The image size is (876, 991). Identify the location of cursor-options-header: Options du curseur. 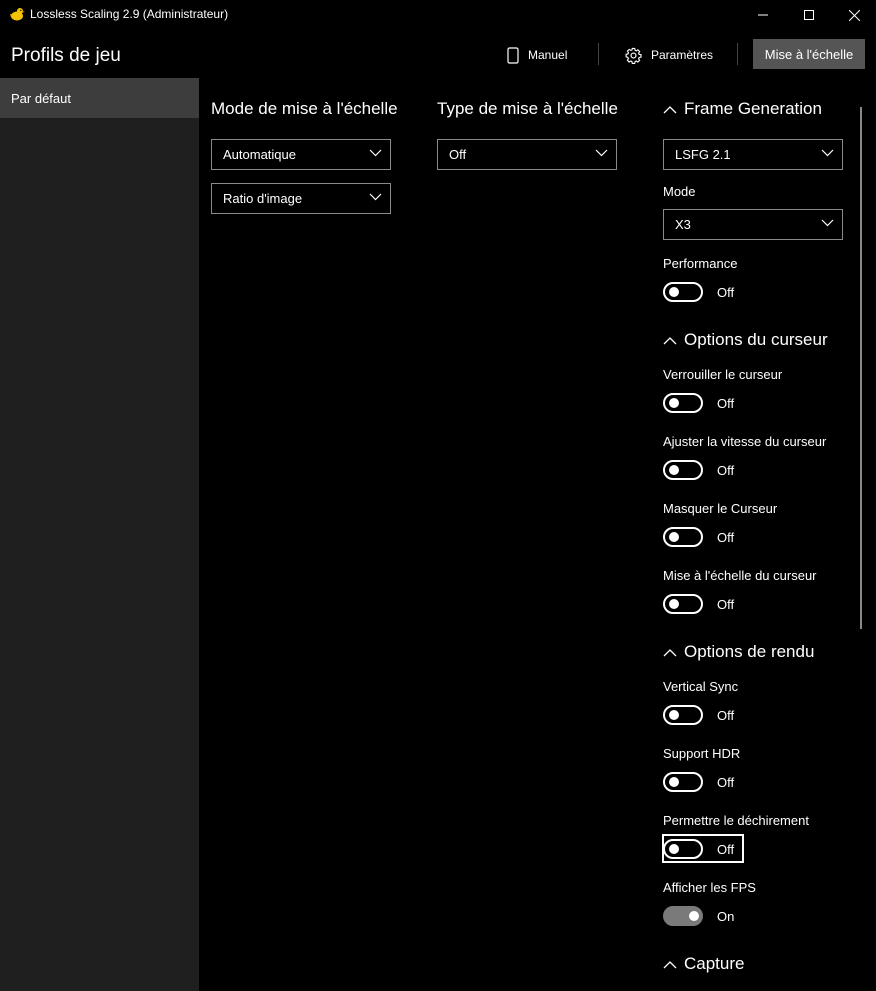
(745, 340).